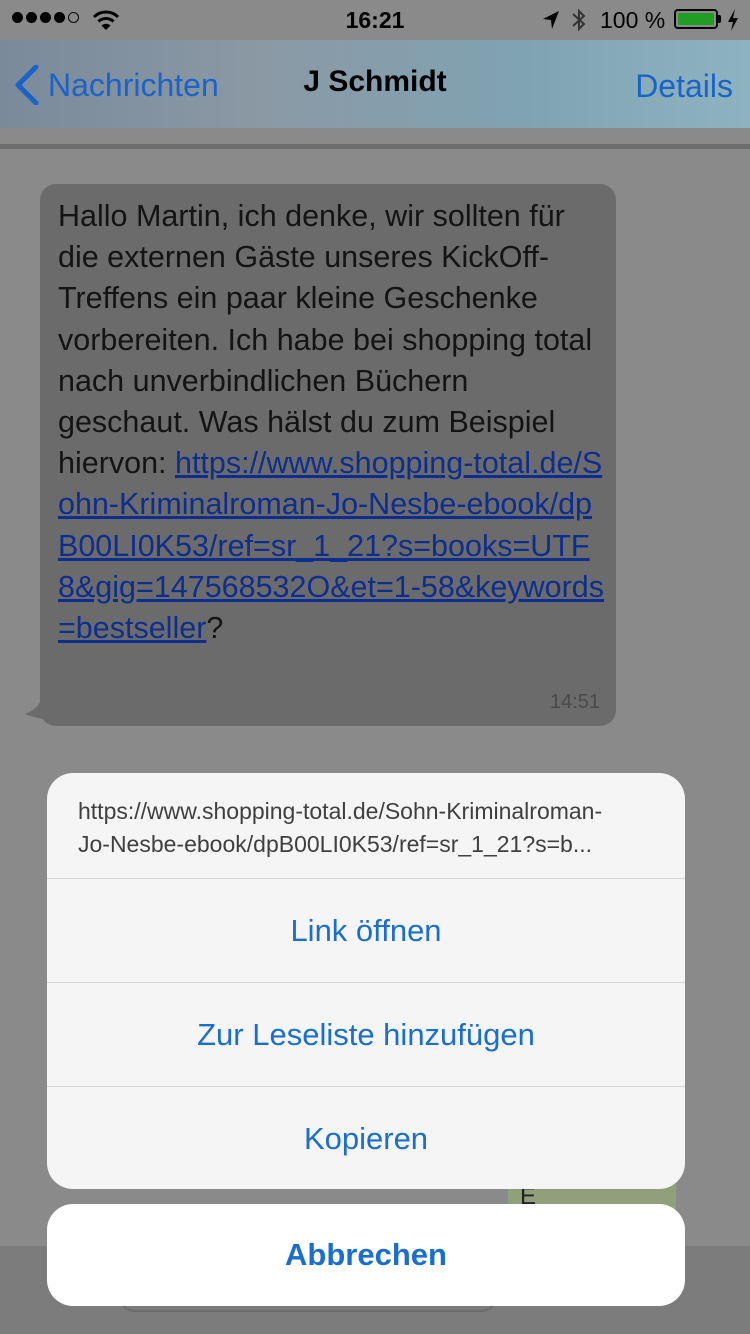  Describe the element at coordinates (375, 20) in the screenshot. I see `status-bar: 16:21 100 %` at that location.